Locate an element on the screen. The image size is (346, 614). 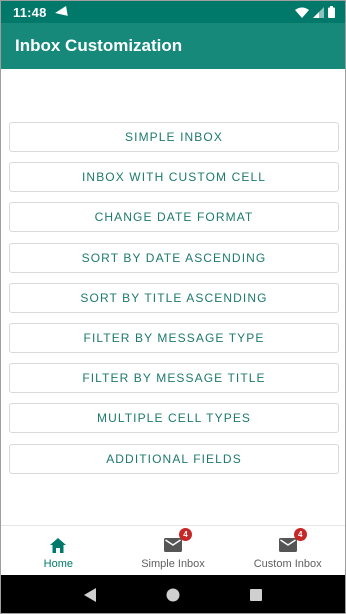
filter-by-message-type-button: FILTER BY MESSAGE TYPE is located at coordinates (174, 337).